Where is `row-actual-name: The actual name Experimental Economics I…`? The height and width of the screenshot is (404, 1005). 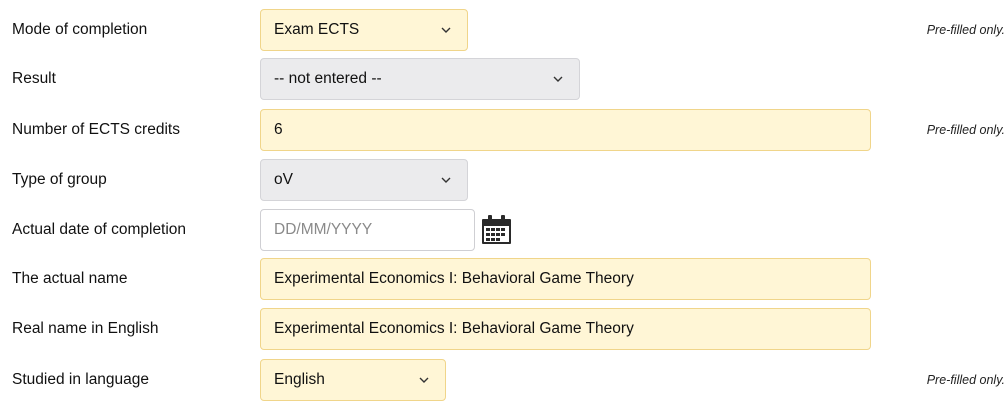 row-actual-name: The actual name Experimental Economics I… is located at coordinates (502, 278).